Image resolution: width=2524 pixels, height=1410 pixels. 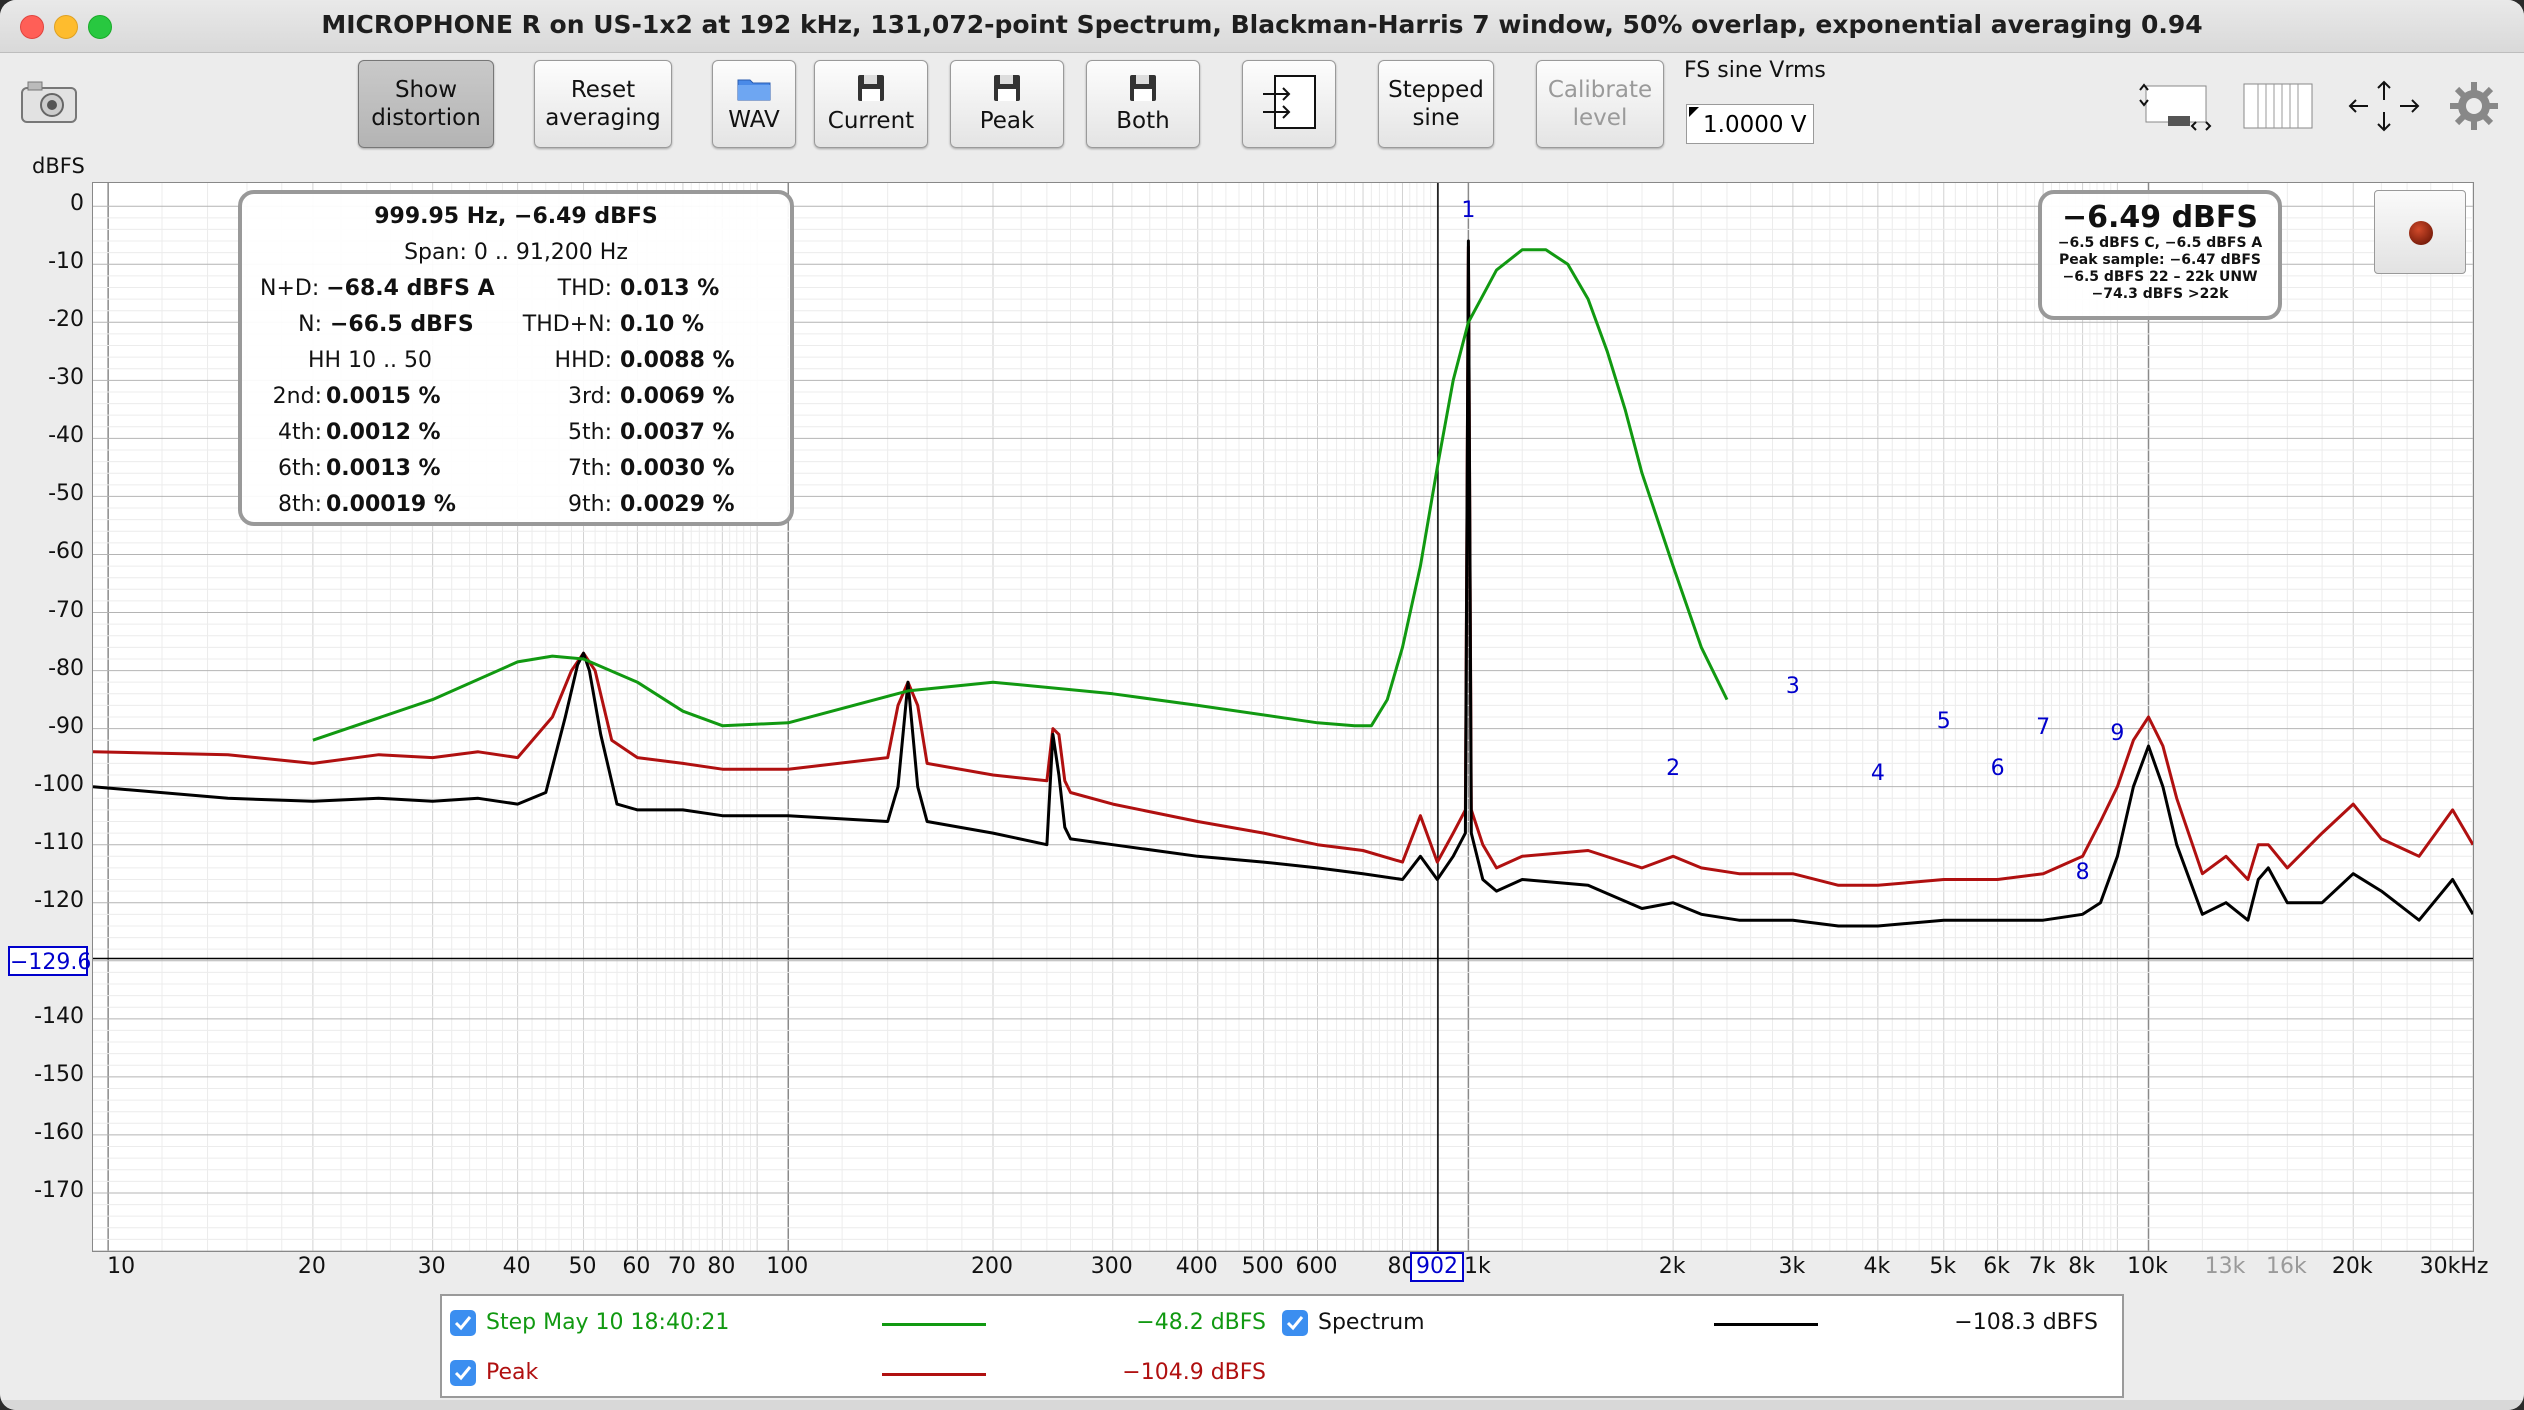 I want to click on y-cursor-readout: −129.6, so click(x=49, y=961).